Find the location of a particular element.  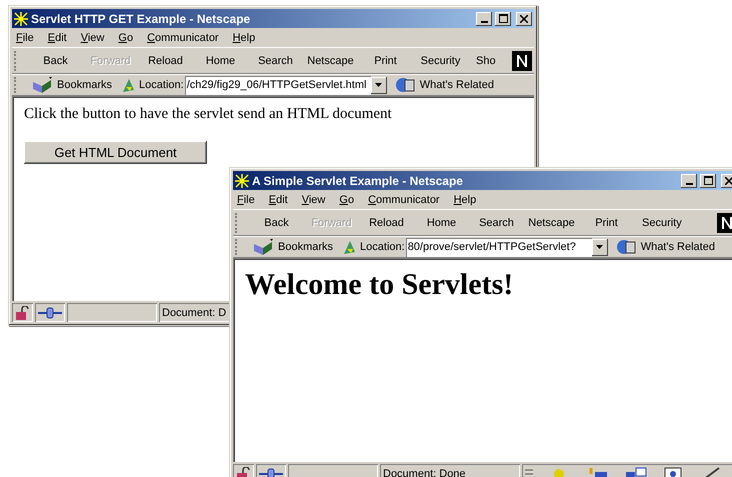

toolbar-button: Sho is located at coordinates (486, 60).